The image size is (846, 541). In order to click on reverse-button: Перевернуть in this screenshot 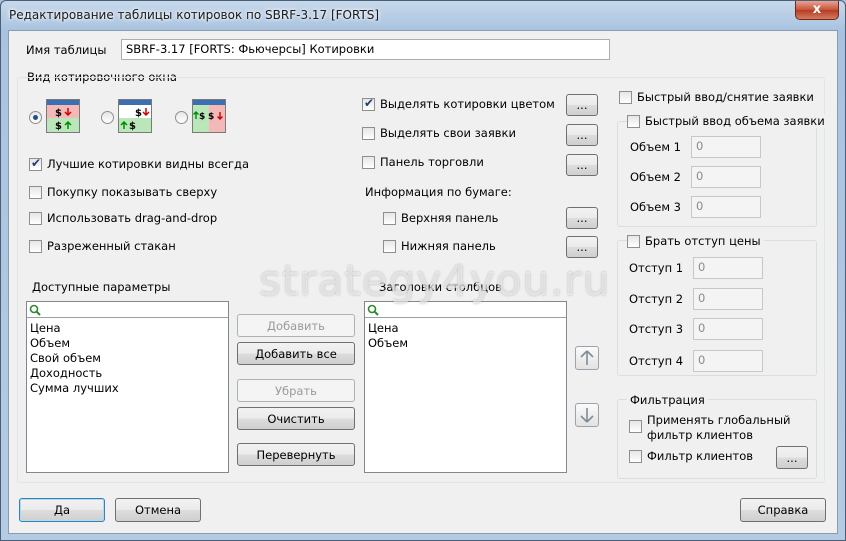, I will do `click(296, 454)`.